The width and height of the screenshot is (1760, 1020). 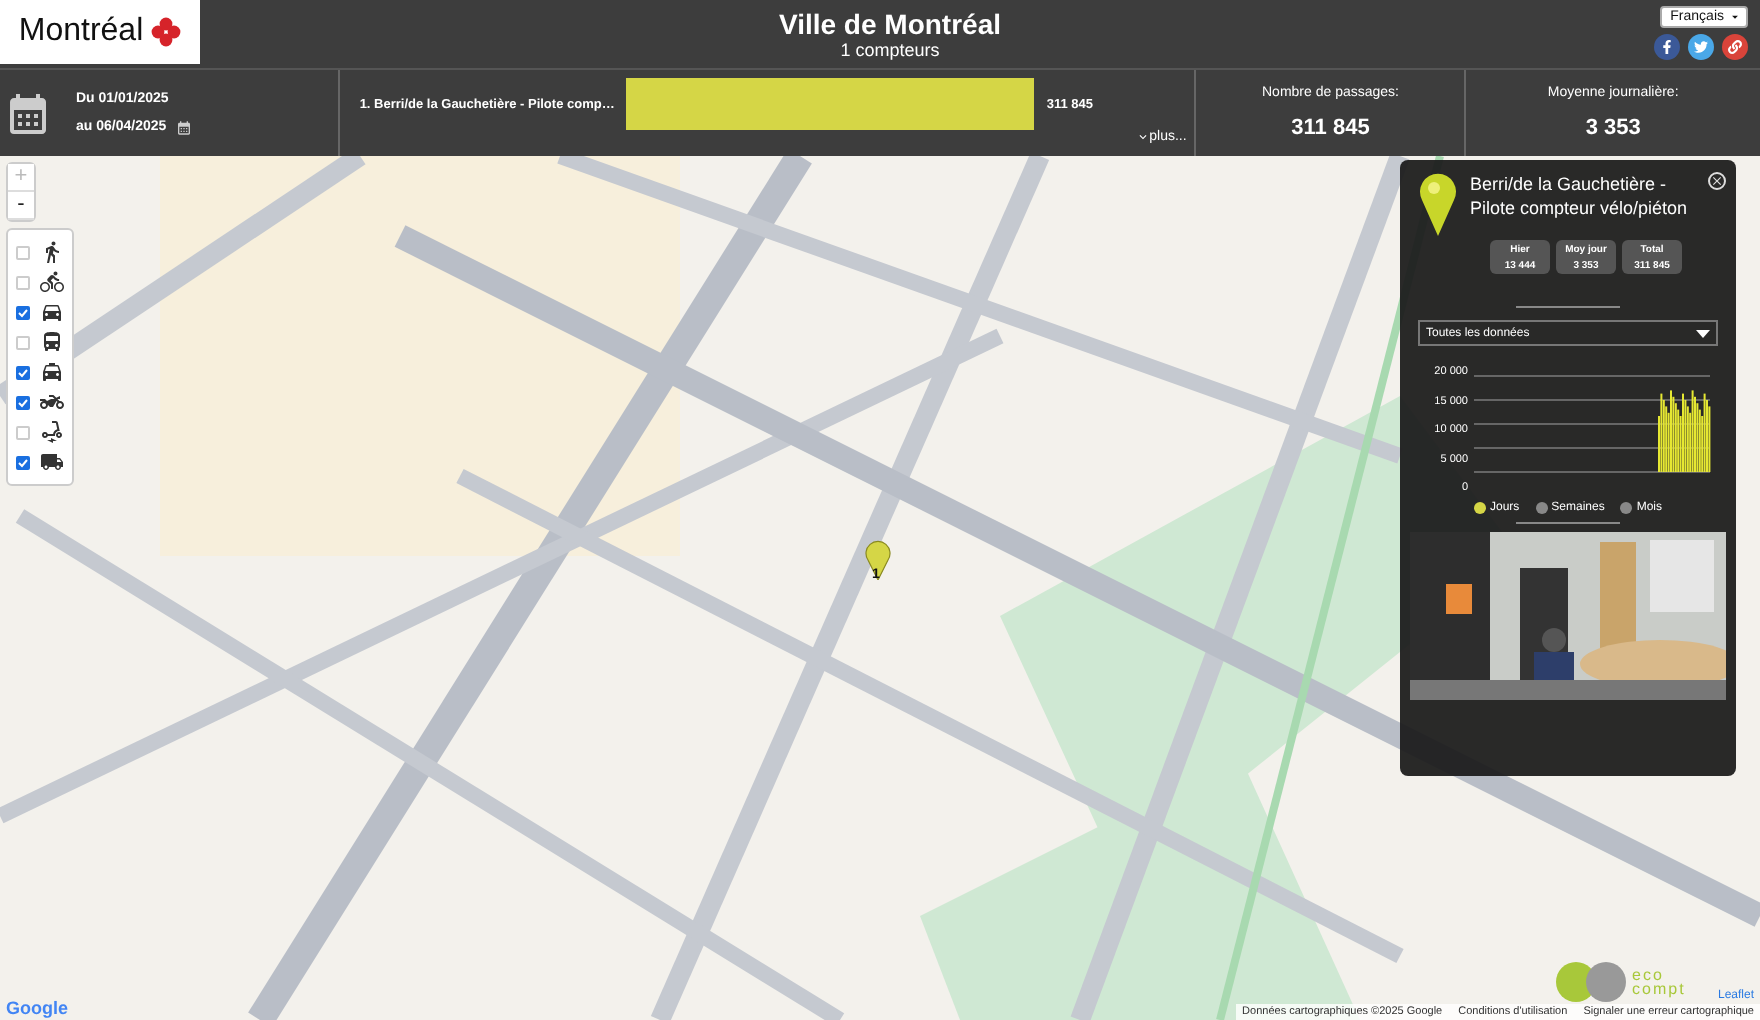 What do you see at coordinates (1701, 47) in the screenshot?
I see `twitter-icon` at bounding box center [1701, 47].